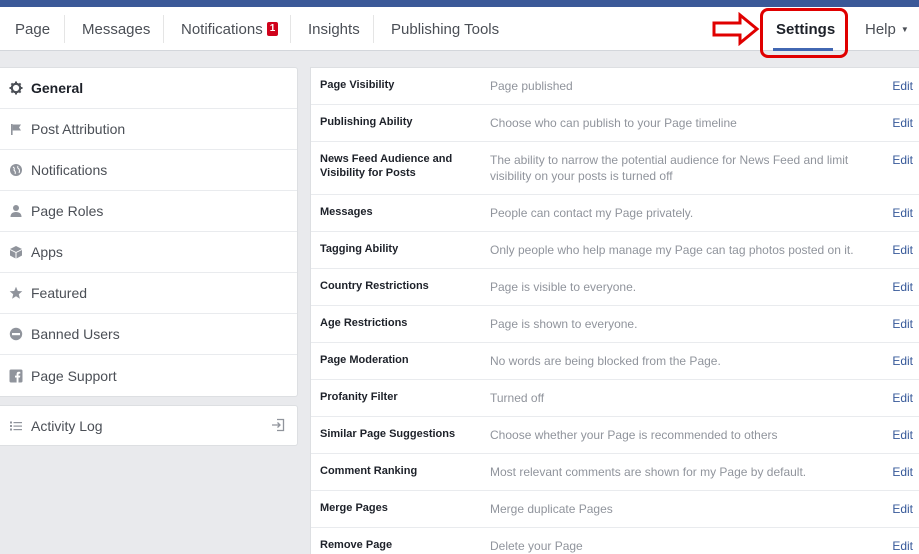 The width and height of the screenshot is (919, 554). I want to click on flag-icon, so click(16, 129).